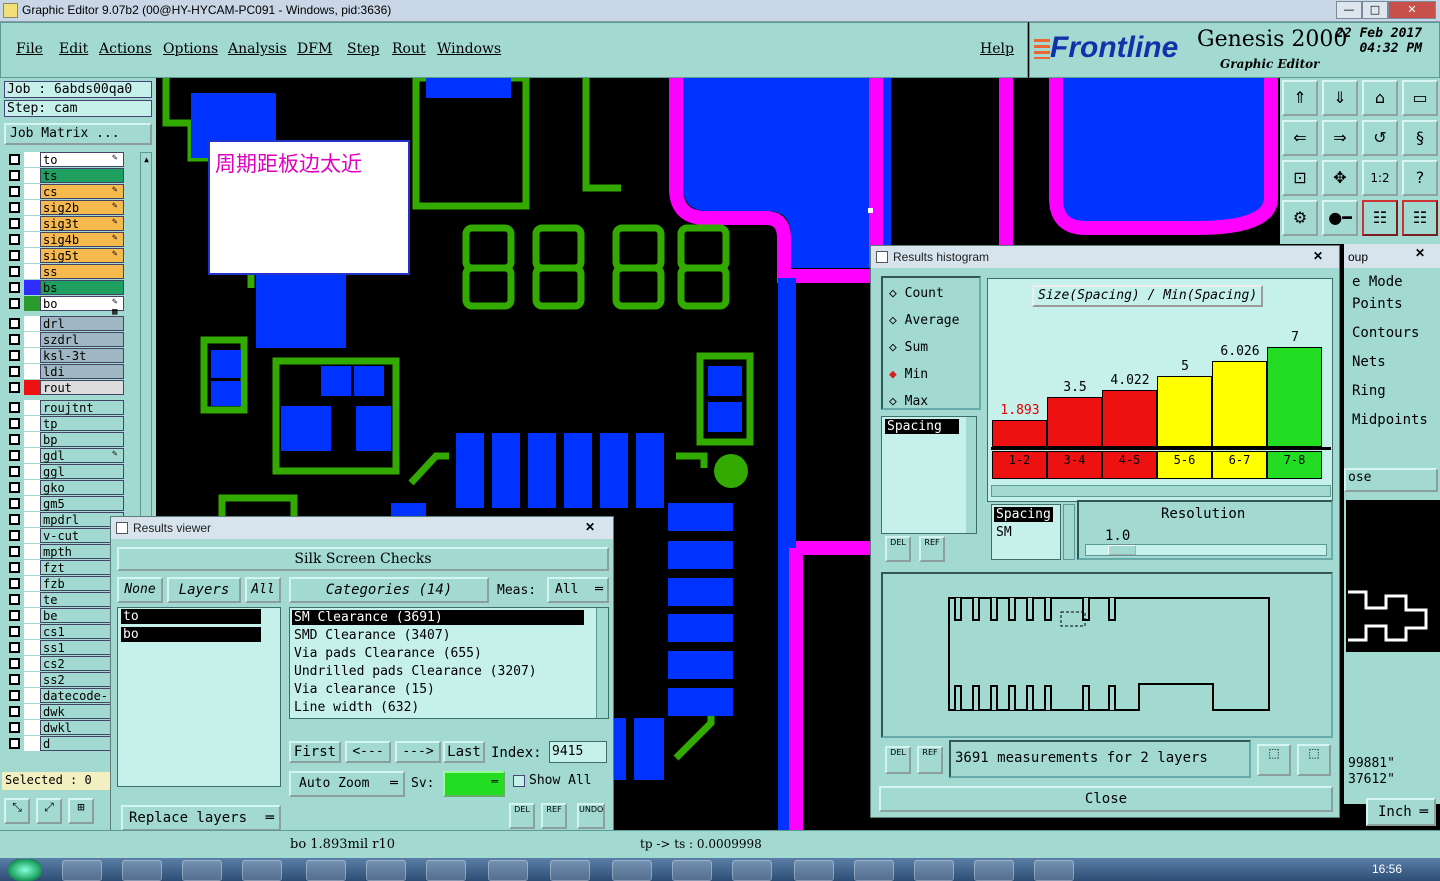 This screenshot has height=881, width=1440. Describe the element at coordinates (1420, 218) in the screenshot. I see `tool-net-icon: ☷` at that location.